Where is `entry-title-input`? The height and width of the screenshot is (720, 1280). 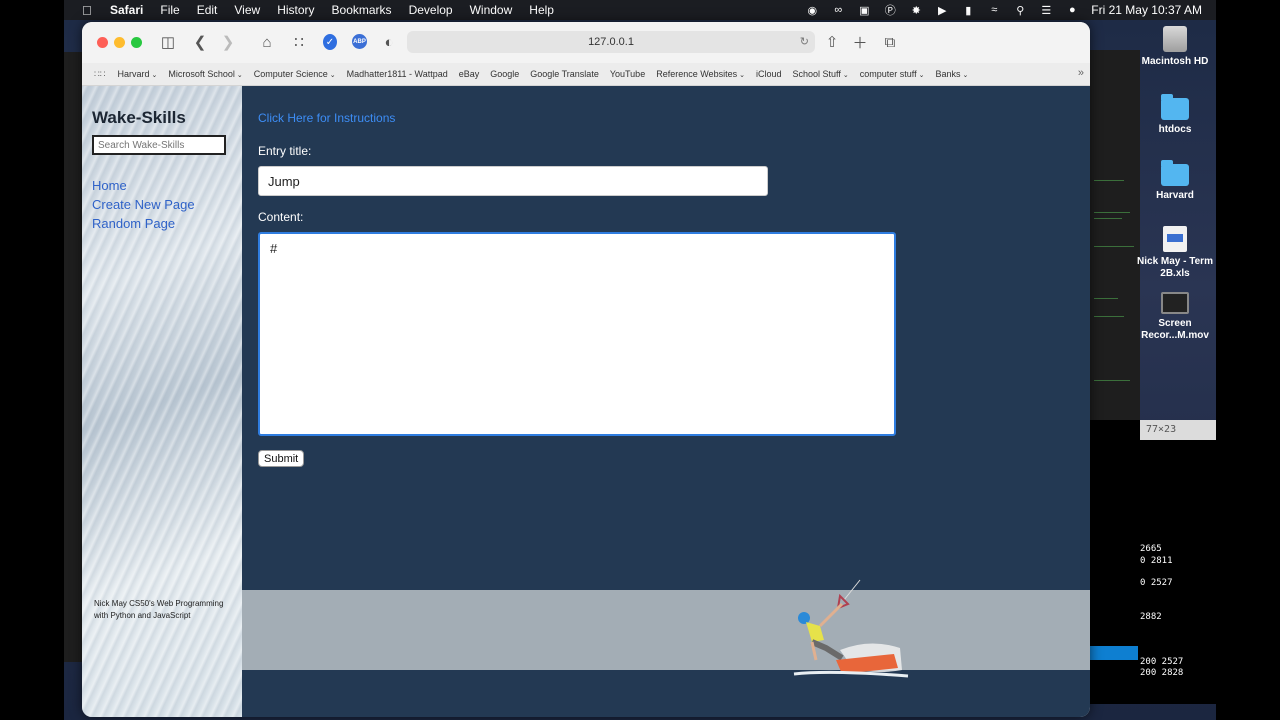 entry-title-input is located at coordinates (513, 181).